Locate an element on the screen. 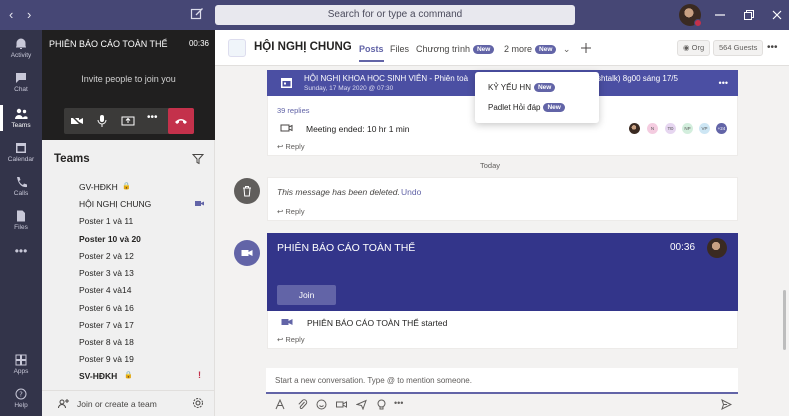  rail-activity: Activity is located at coordinates (21, 48).